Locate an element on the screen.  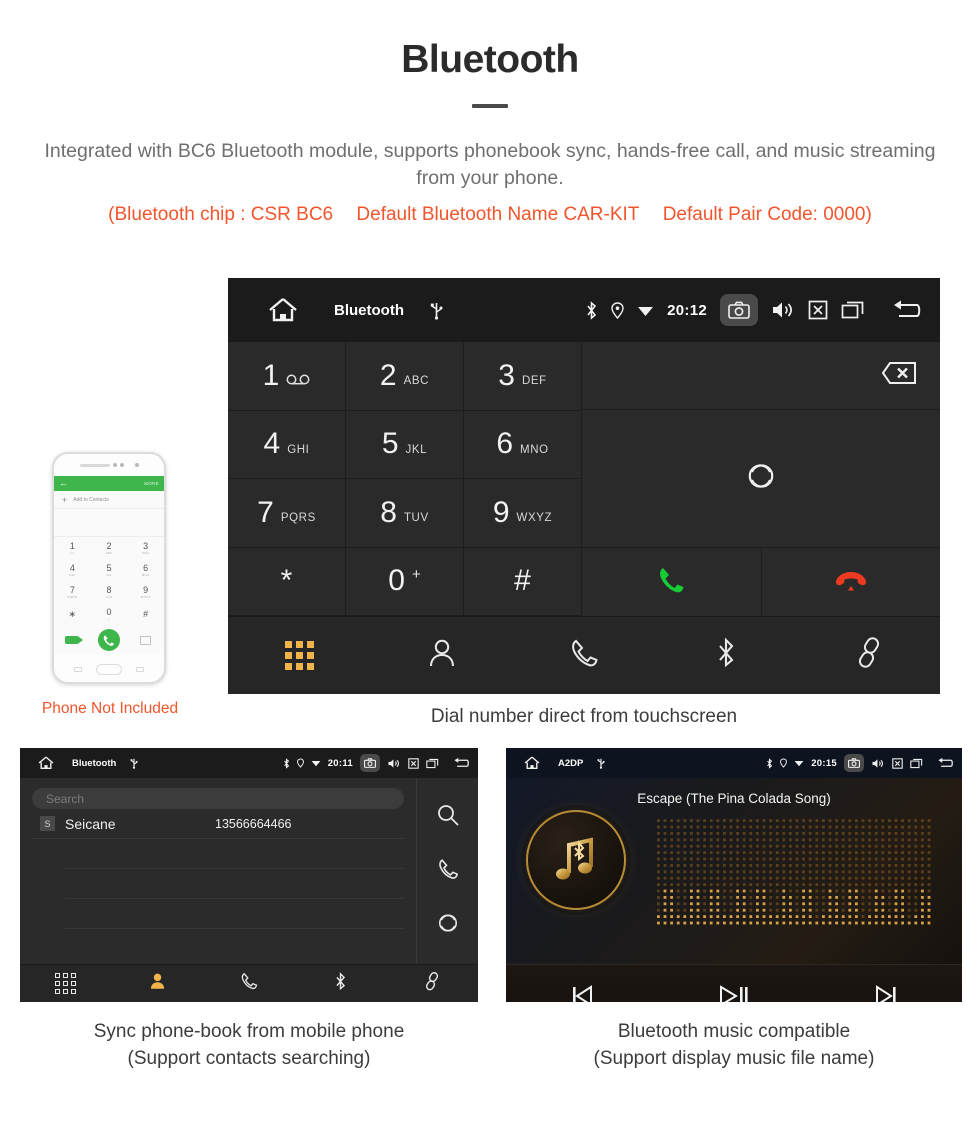
table-row: S Seicane 13566664466 is located at coordinates (218, 824).